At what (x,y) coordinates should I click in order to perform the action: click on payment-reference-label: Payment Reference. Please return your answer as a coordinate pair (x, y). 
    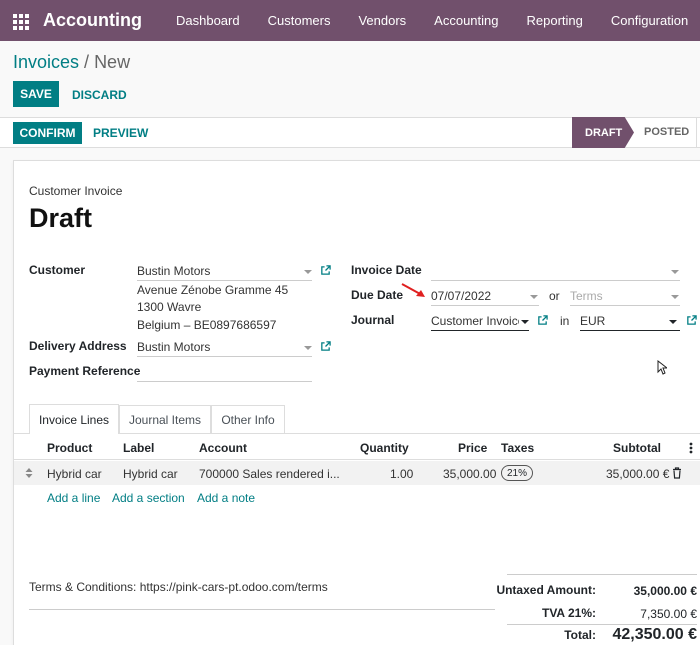
    Looking at the image, I should click on (85, 371).